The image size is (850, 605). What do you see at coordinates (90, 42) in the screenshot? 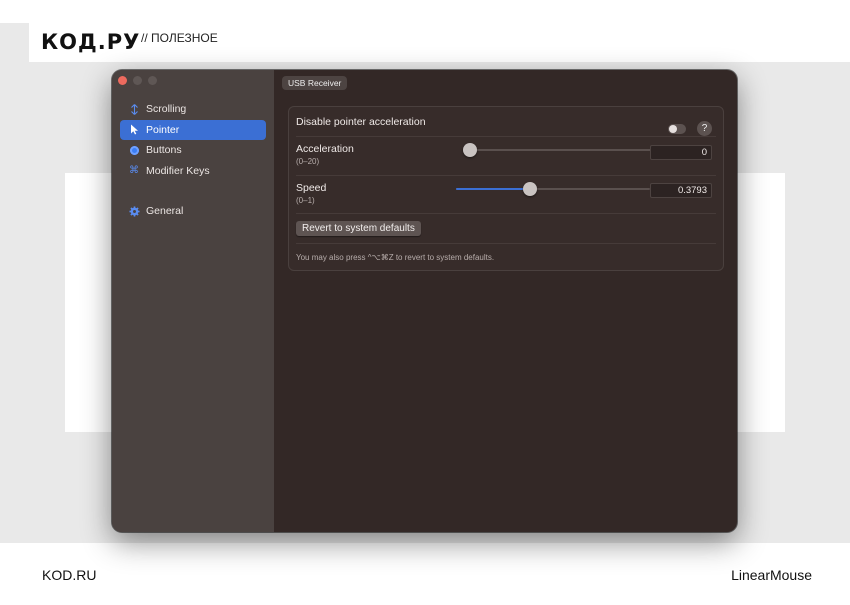
I see `site-logo: КОД.РУ` at bounding box center [90, 42].